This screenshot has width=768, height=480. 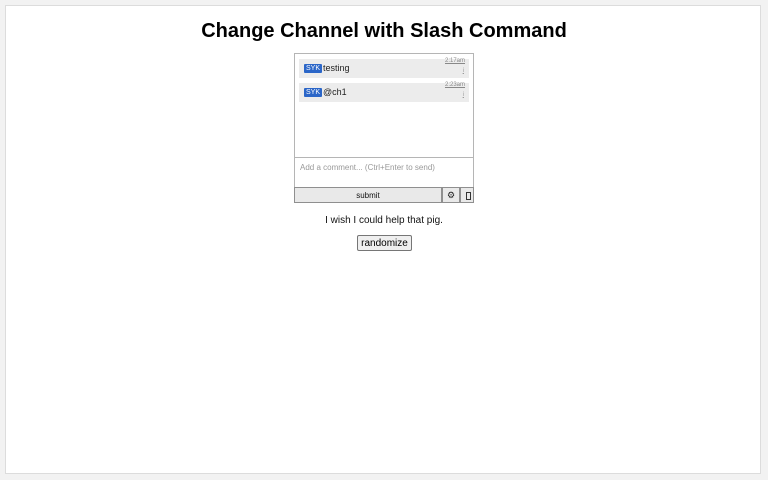 I want to click on message-text: @ch1, so click(x=335, y=92).